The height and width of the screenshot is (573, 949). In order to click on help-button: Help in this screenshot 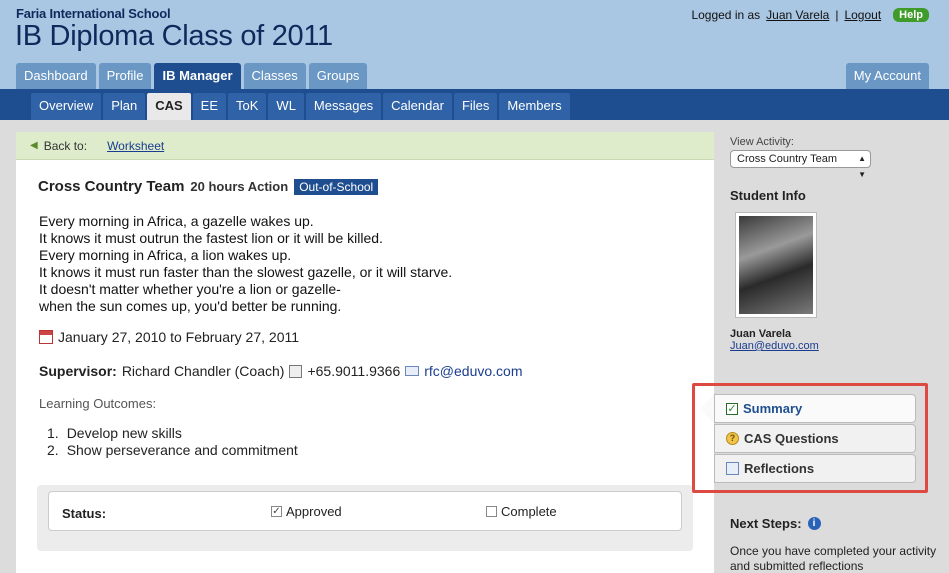, I will do `click(911, 15)`.